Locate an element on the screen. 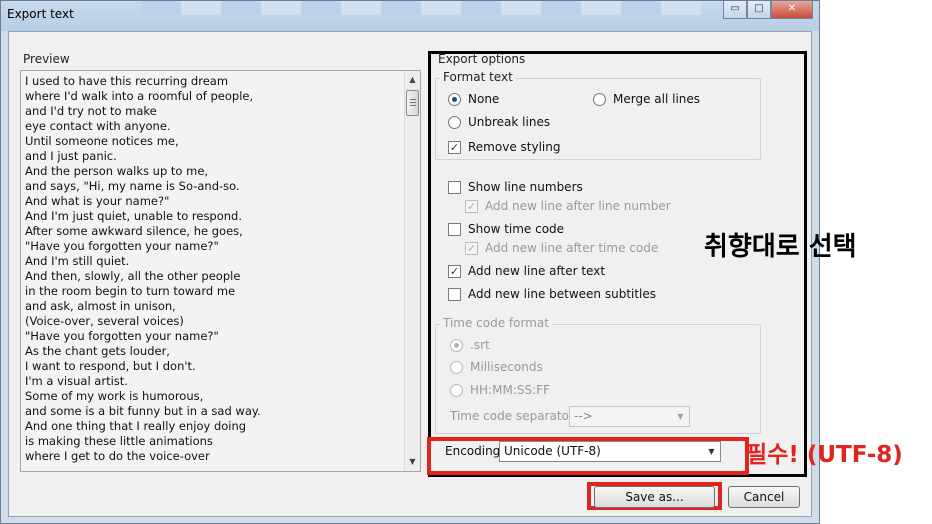 The image size is (932, 524). radio-none: None is located at coordinates (473, 99).